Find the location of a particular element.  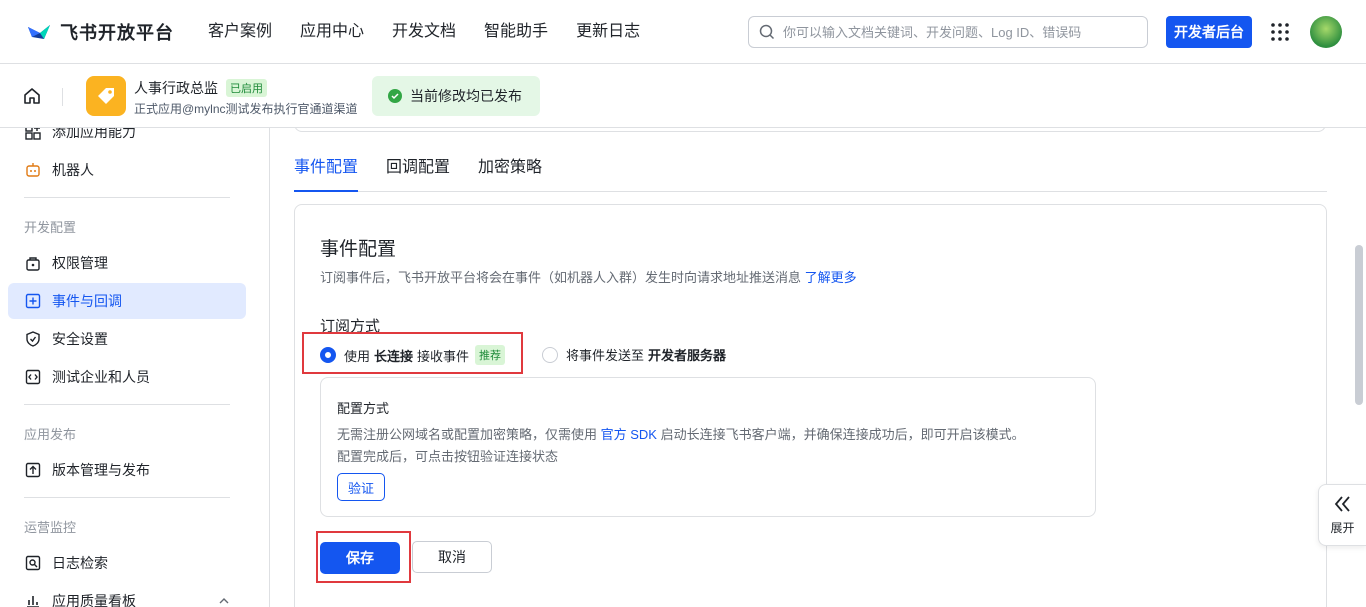

log-search-icon is located at coordinates (33, 563).